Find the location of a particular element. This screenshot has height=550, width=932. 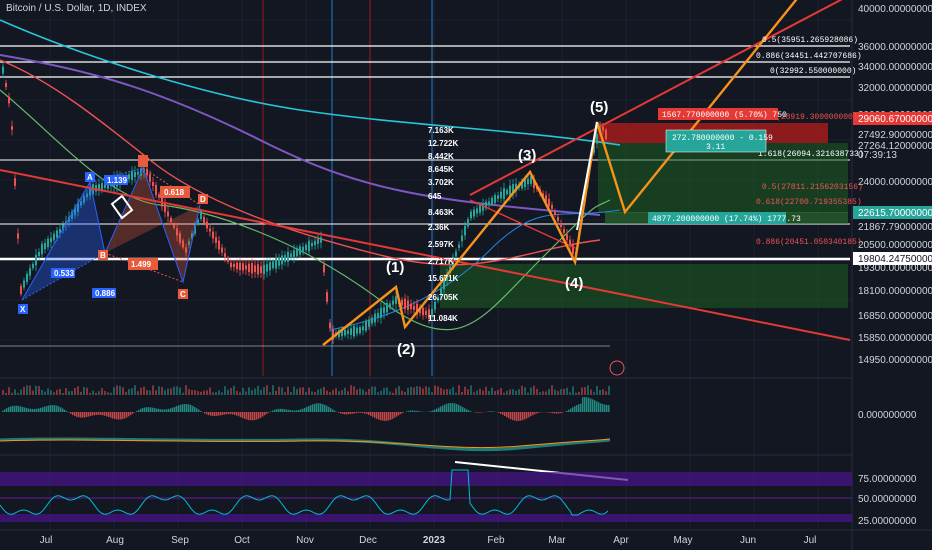

indicator-flag-icon is located at coordinates (617, 368).